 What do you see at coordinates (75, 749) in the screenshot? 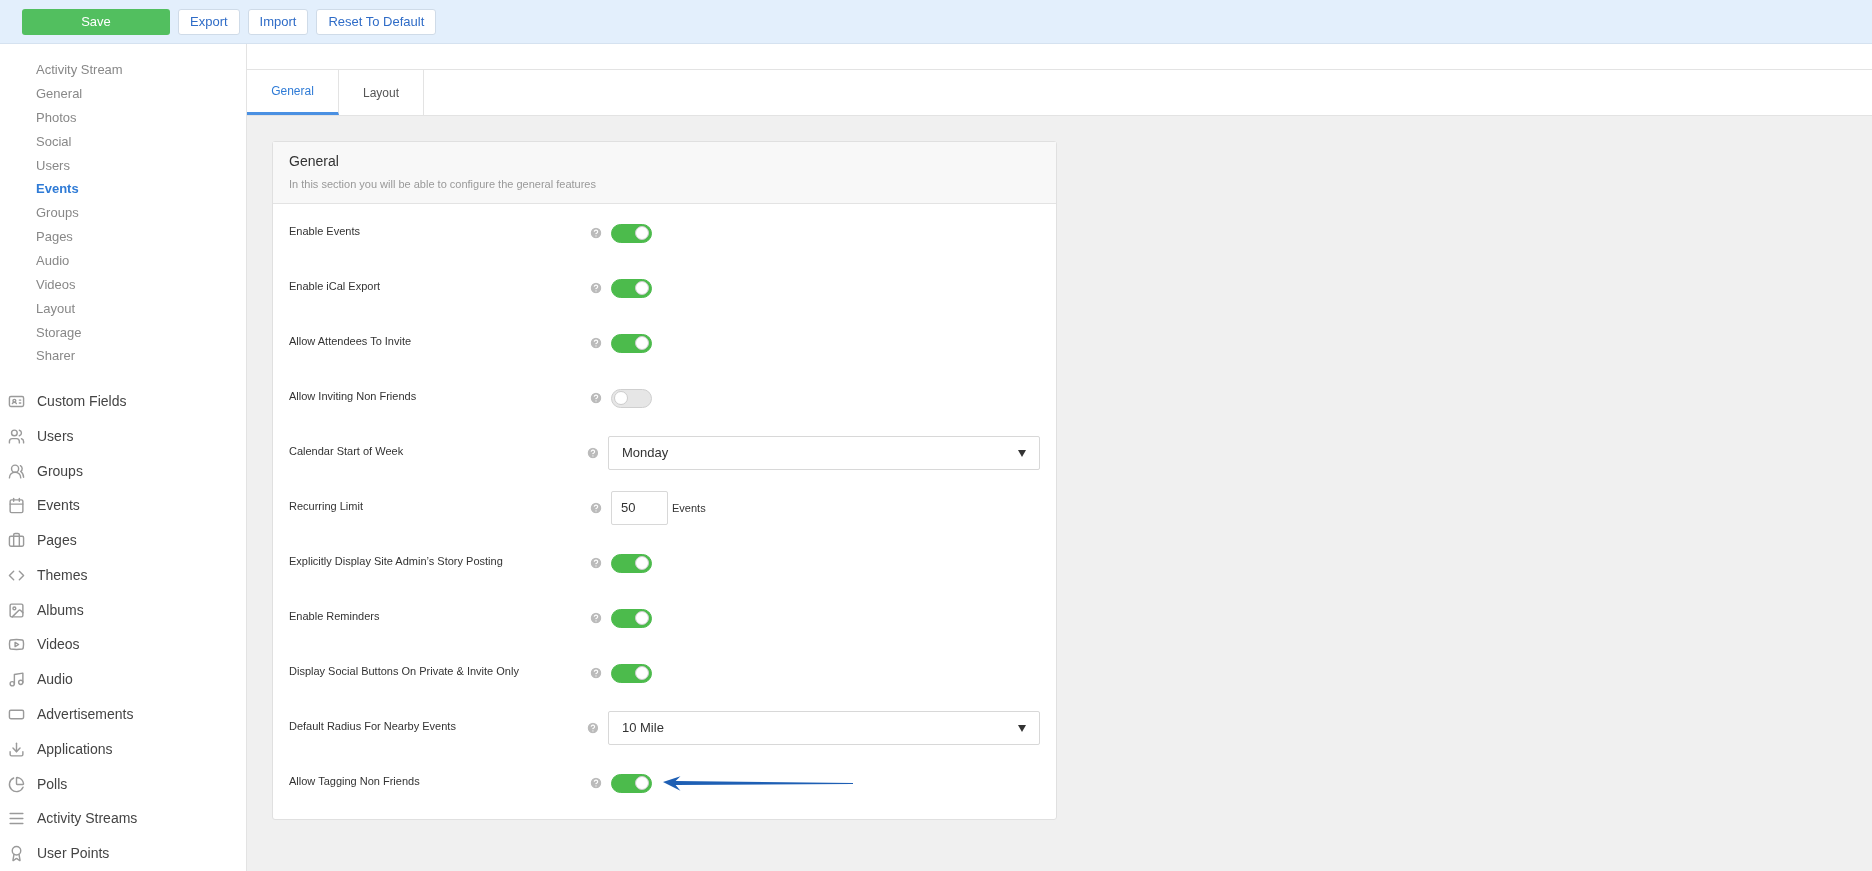
I see `sidebar-menu-item: Applications` at bounding box center [75, 749].